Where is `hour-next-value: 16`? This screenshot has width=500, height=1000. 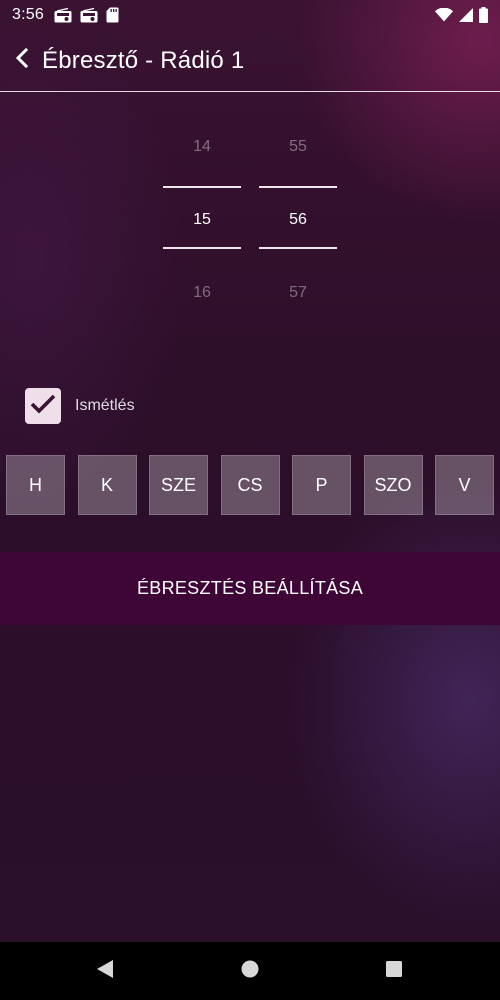 hour-next-value: 16 is located at coordinates (202, 293).